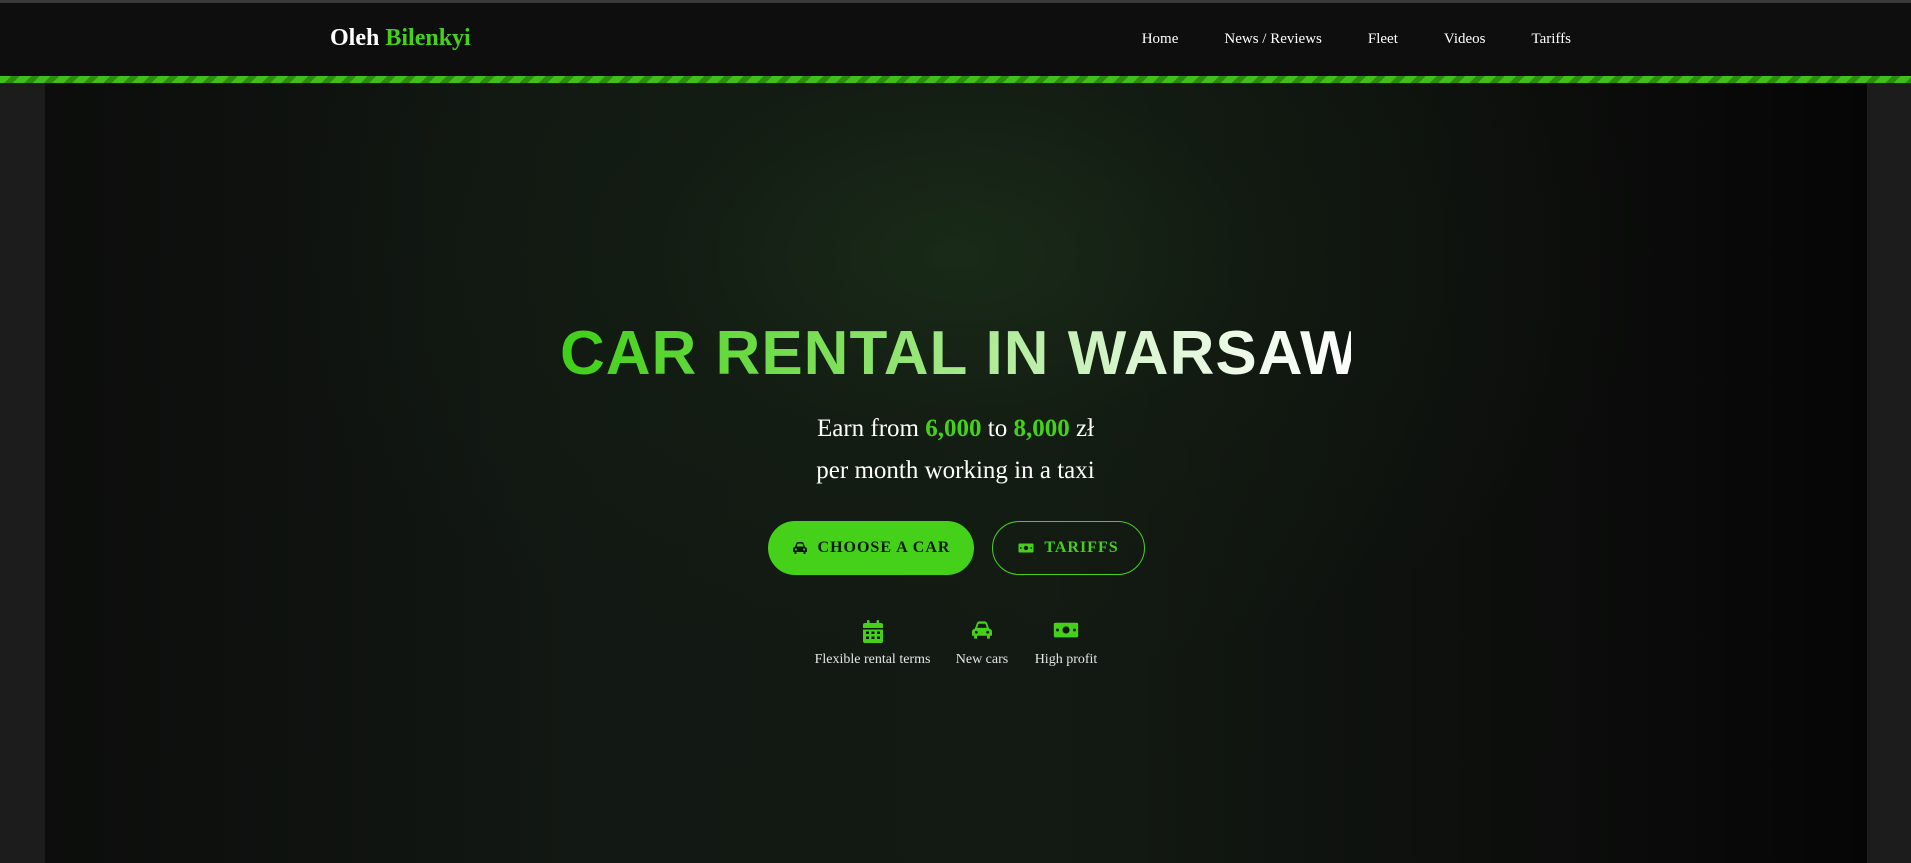 The width and height of the screenshot is (1911, 863). What do you see at coordinates (1273, 39) in the screenshot?
I see `nav-news-reviews: News / Reviews` at bounding box center [1273, 39].